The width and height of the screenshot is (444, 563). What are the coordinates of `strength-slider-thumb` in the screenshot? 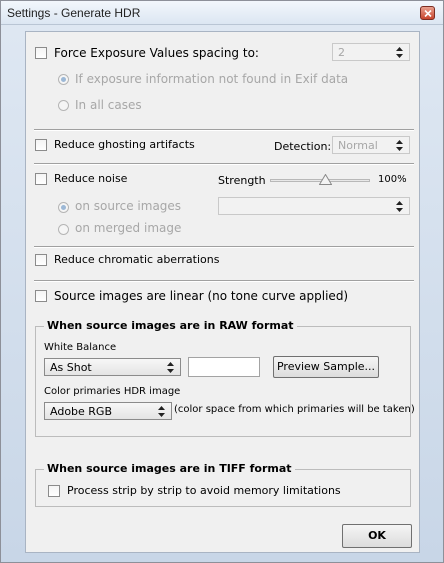 It's located at (325, 179).